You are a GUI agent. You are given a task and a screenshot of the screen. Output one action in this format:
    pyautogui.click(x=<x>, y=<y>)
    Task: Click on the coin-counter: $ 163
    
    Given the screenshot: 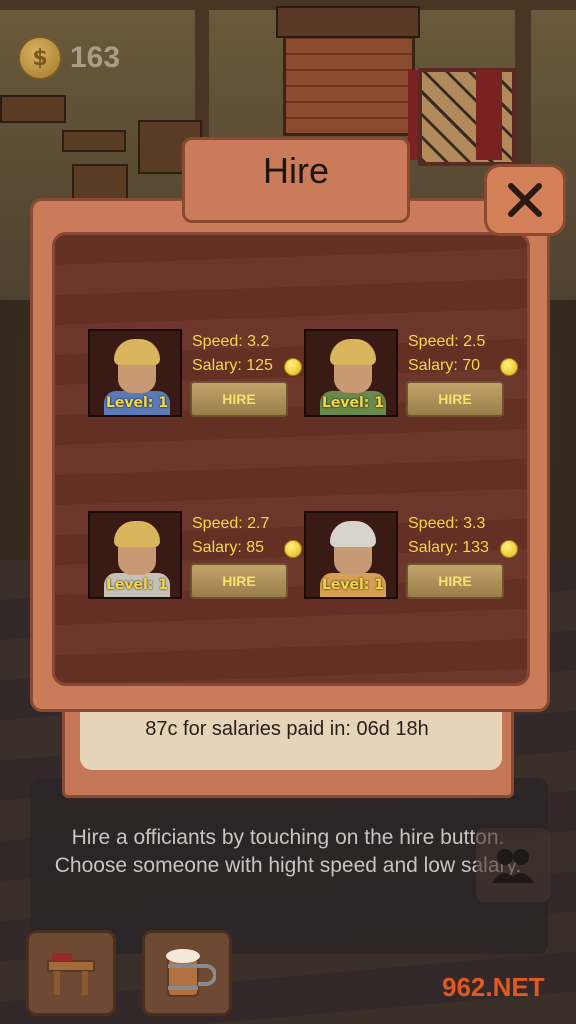 What is the action you would take?
    pyautogui.click(x=69, y=58)
    